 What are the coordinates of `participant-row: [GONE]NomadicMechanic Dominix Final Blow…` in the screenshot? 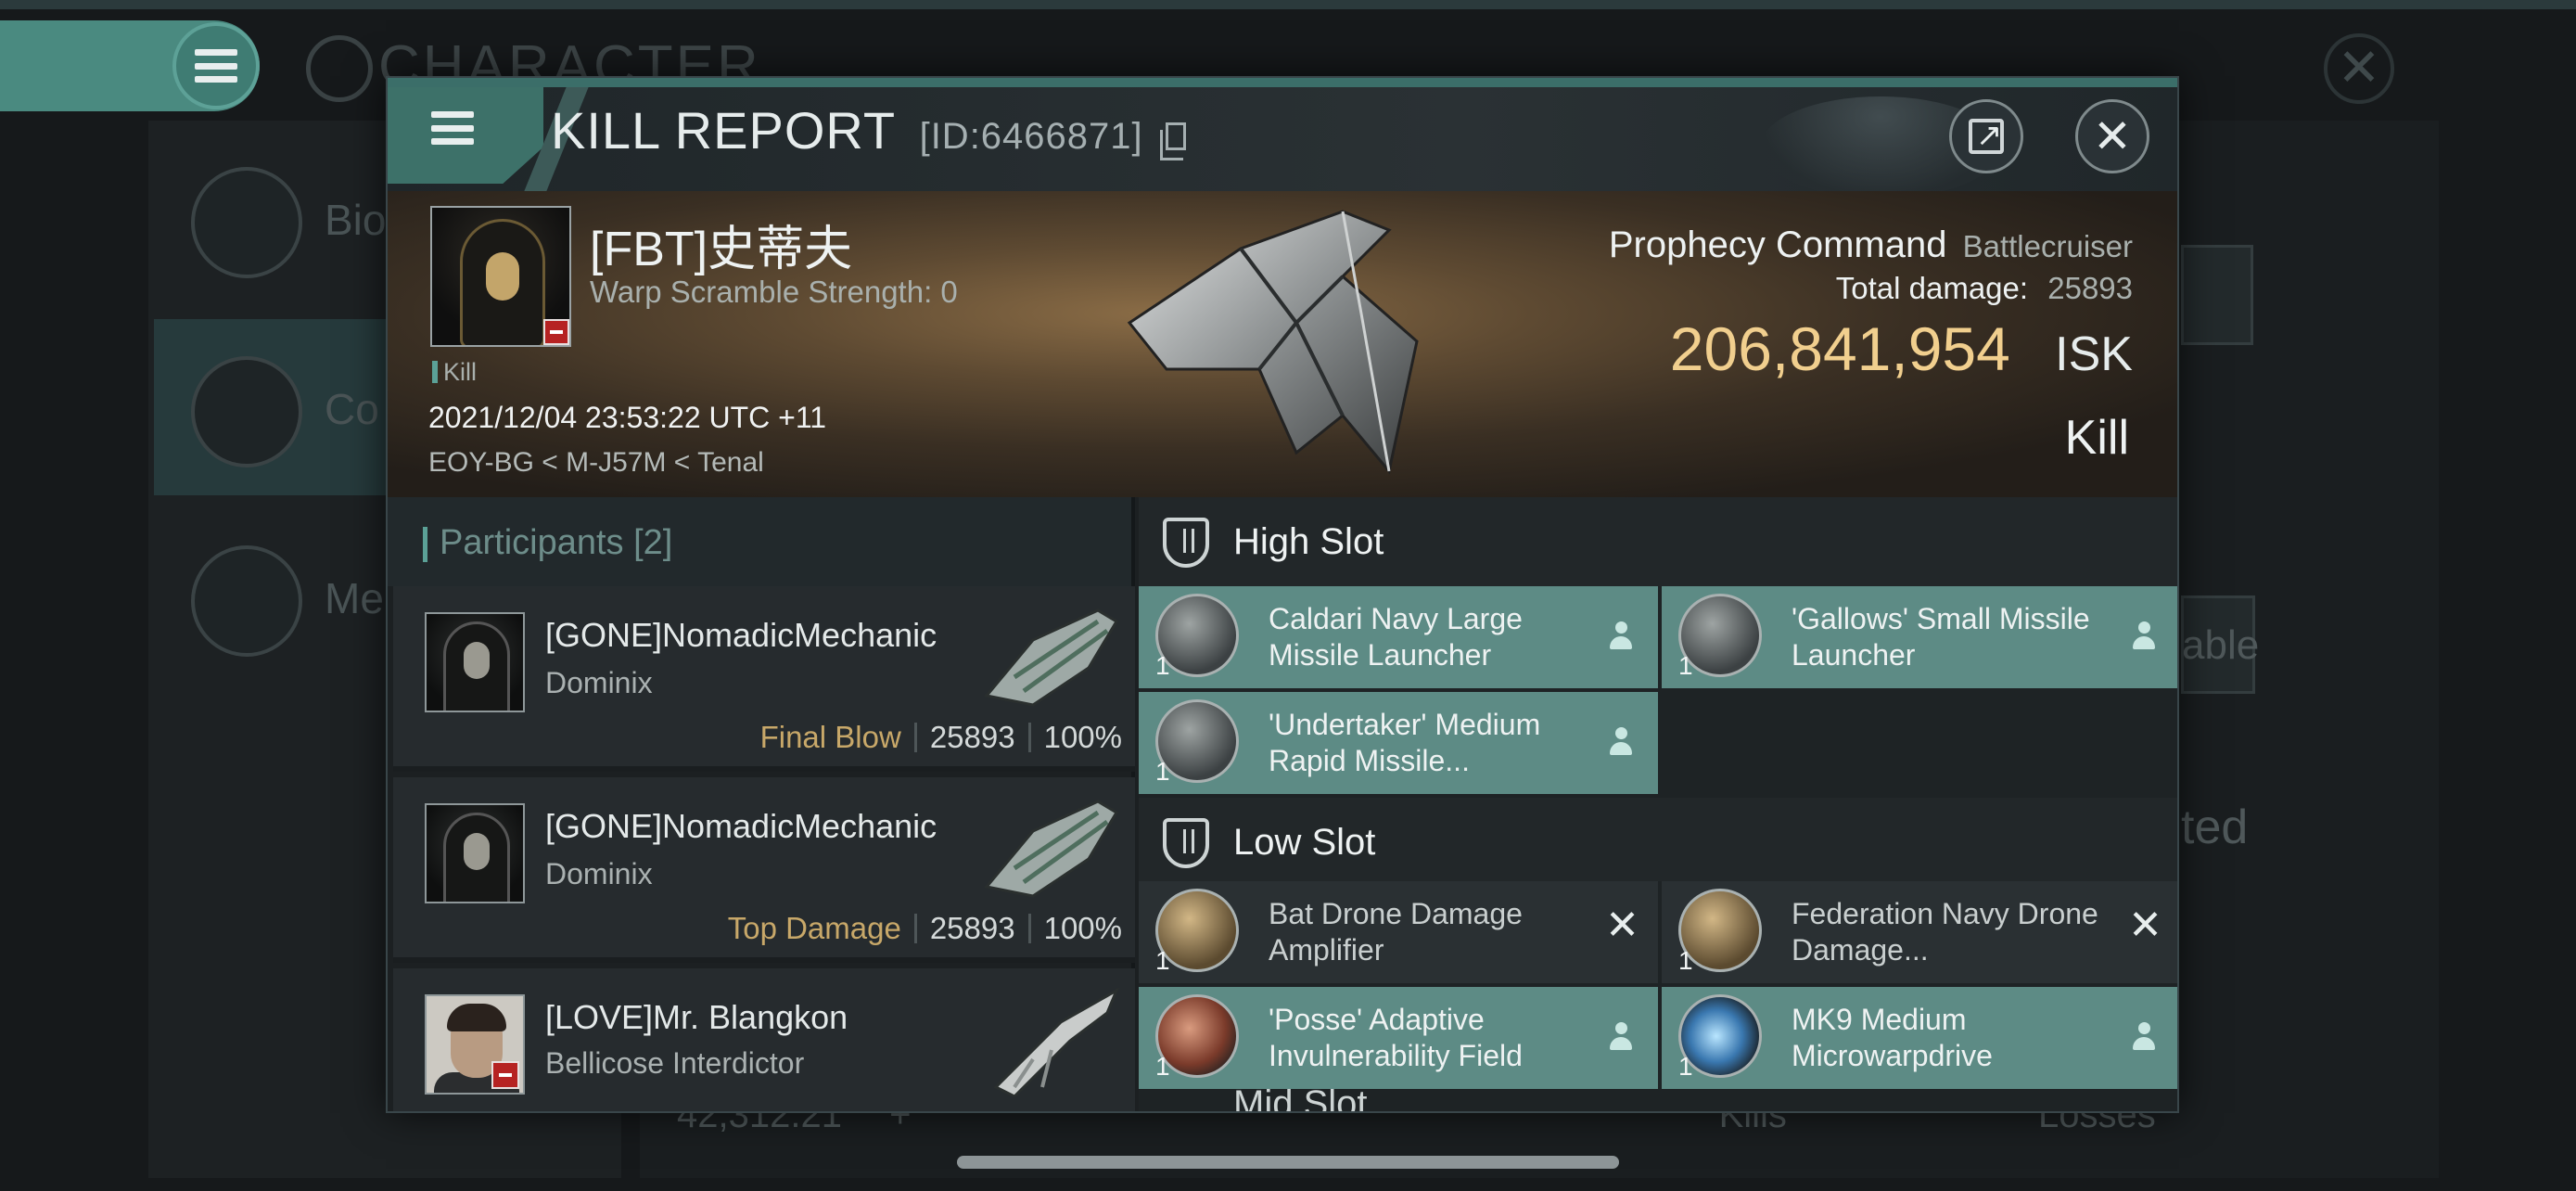 It's located at (764, 679).